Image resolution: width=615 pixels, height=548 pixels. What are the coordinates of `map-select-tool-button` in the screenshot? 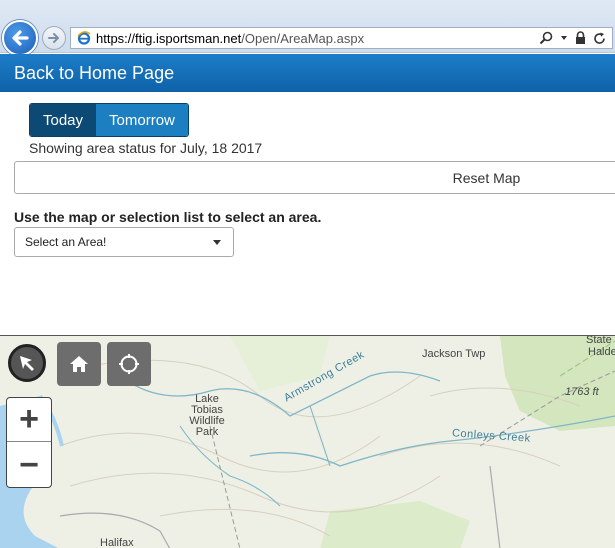 It's located at (27, 363).